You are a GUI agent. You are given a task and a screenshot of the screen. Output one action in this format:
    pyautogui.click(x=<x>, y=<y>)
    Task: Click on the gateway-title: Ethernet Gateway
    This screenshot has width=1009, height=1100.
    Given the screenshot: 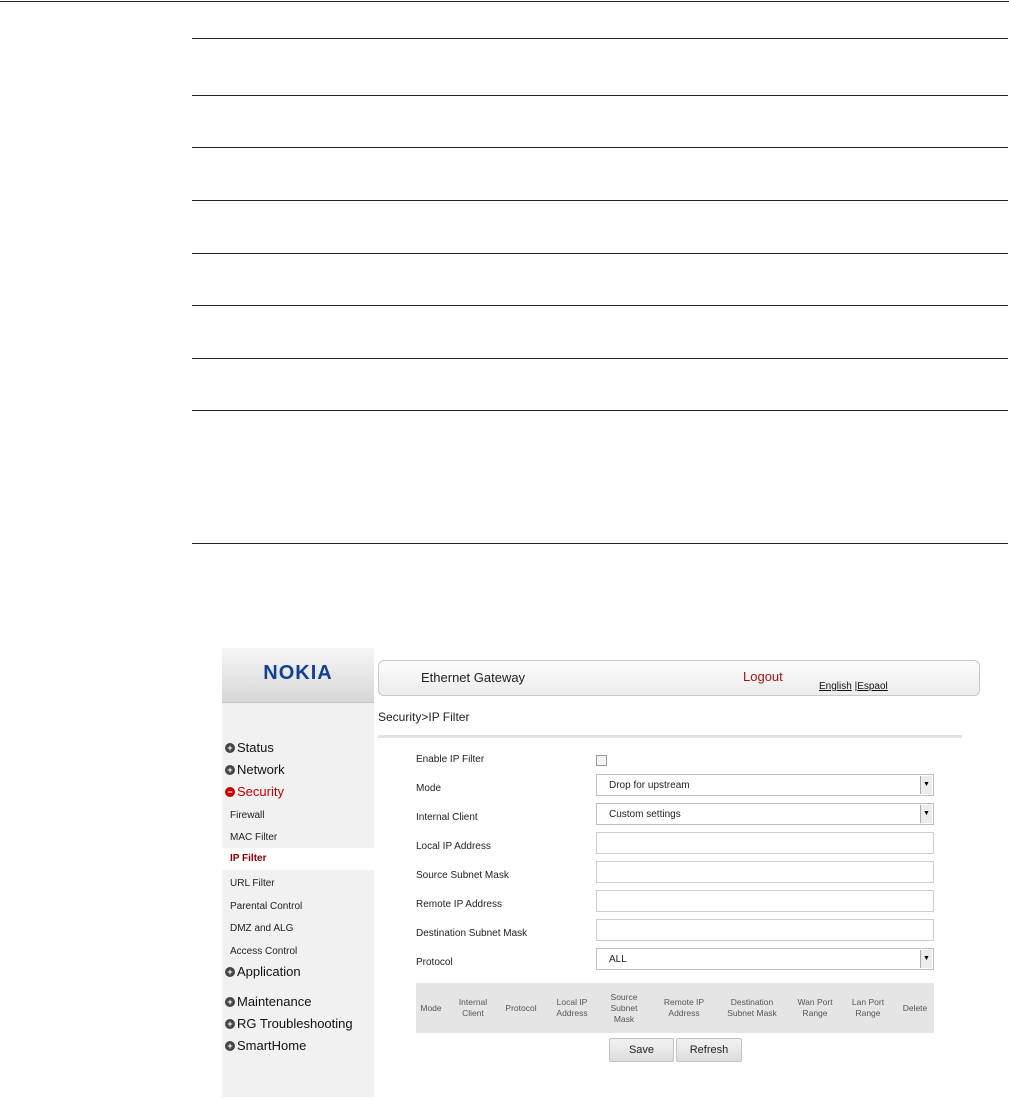 What is the action you would take?
    pyautogui.click(x=473, y=677)
    